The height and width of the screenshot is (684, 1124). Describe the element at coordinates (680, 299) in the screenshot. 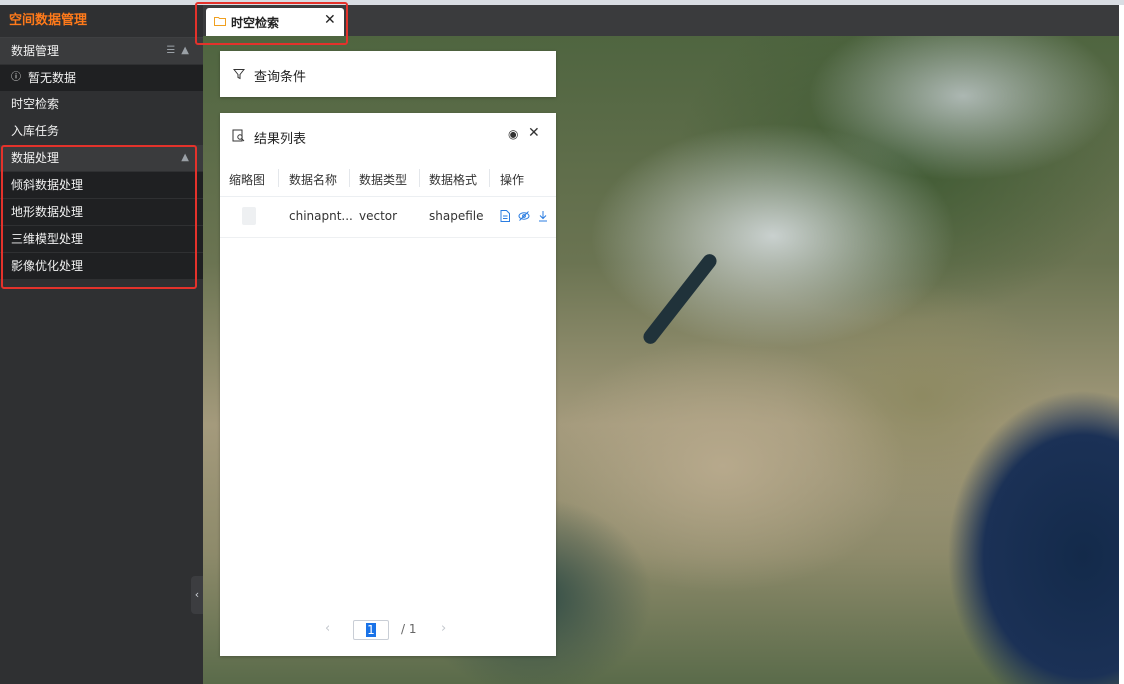

I see `lake-feature` at that location.